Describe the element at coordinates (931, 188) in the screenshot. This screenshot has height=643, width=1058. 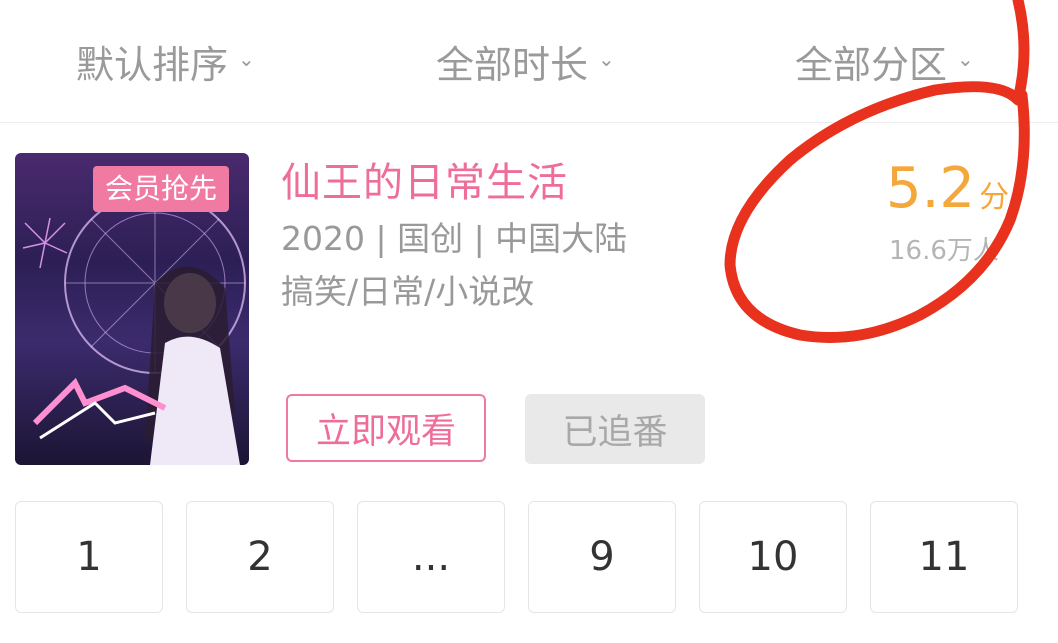
I see `score-value: 5.2` at that location.